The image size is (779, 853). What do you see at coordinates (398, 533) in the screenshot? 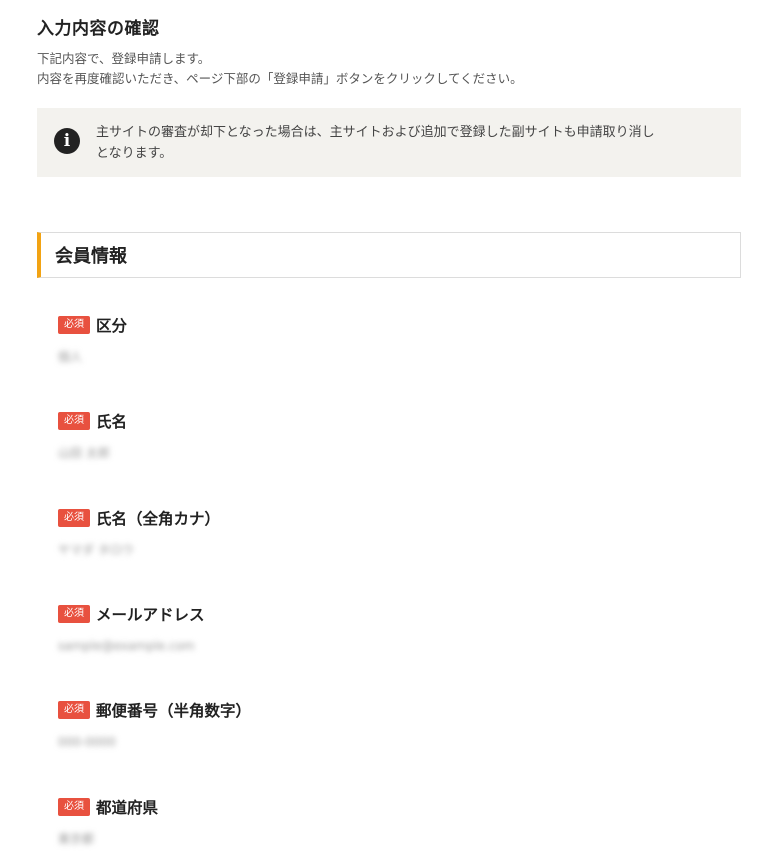
I see `field-name-kana: 必須 氏名（全角カナ） ヤマダ タロウ` at bounding box center [398, 533].